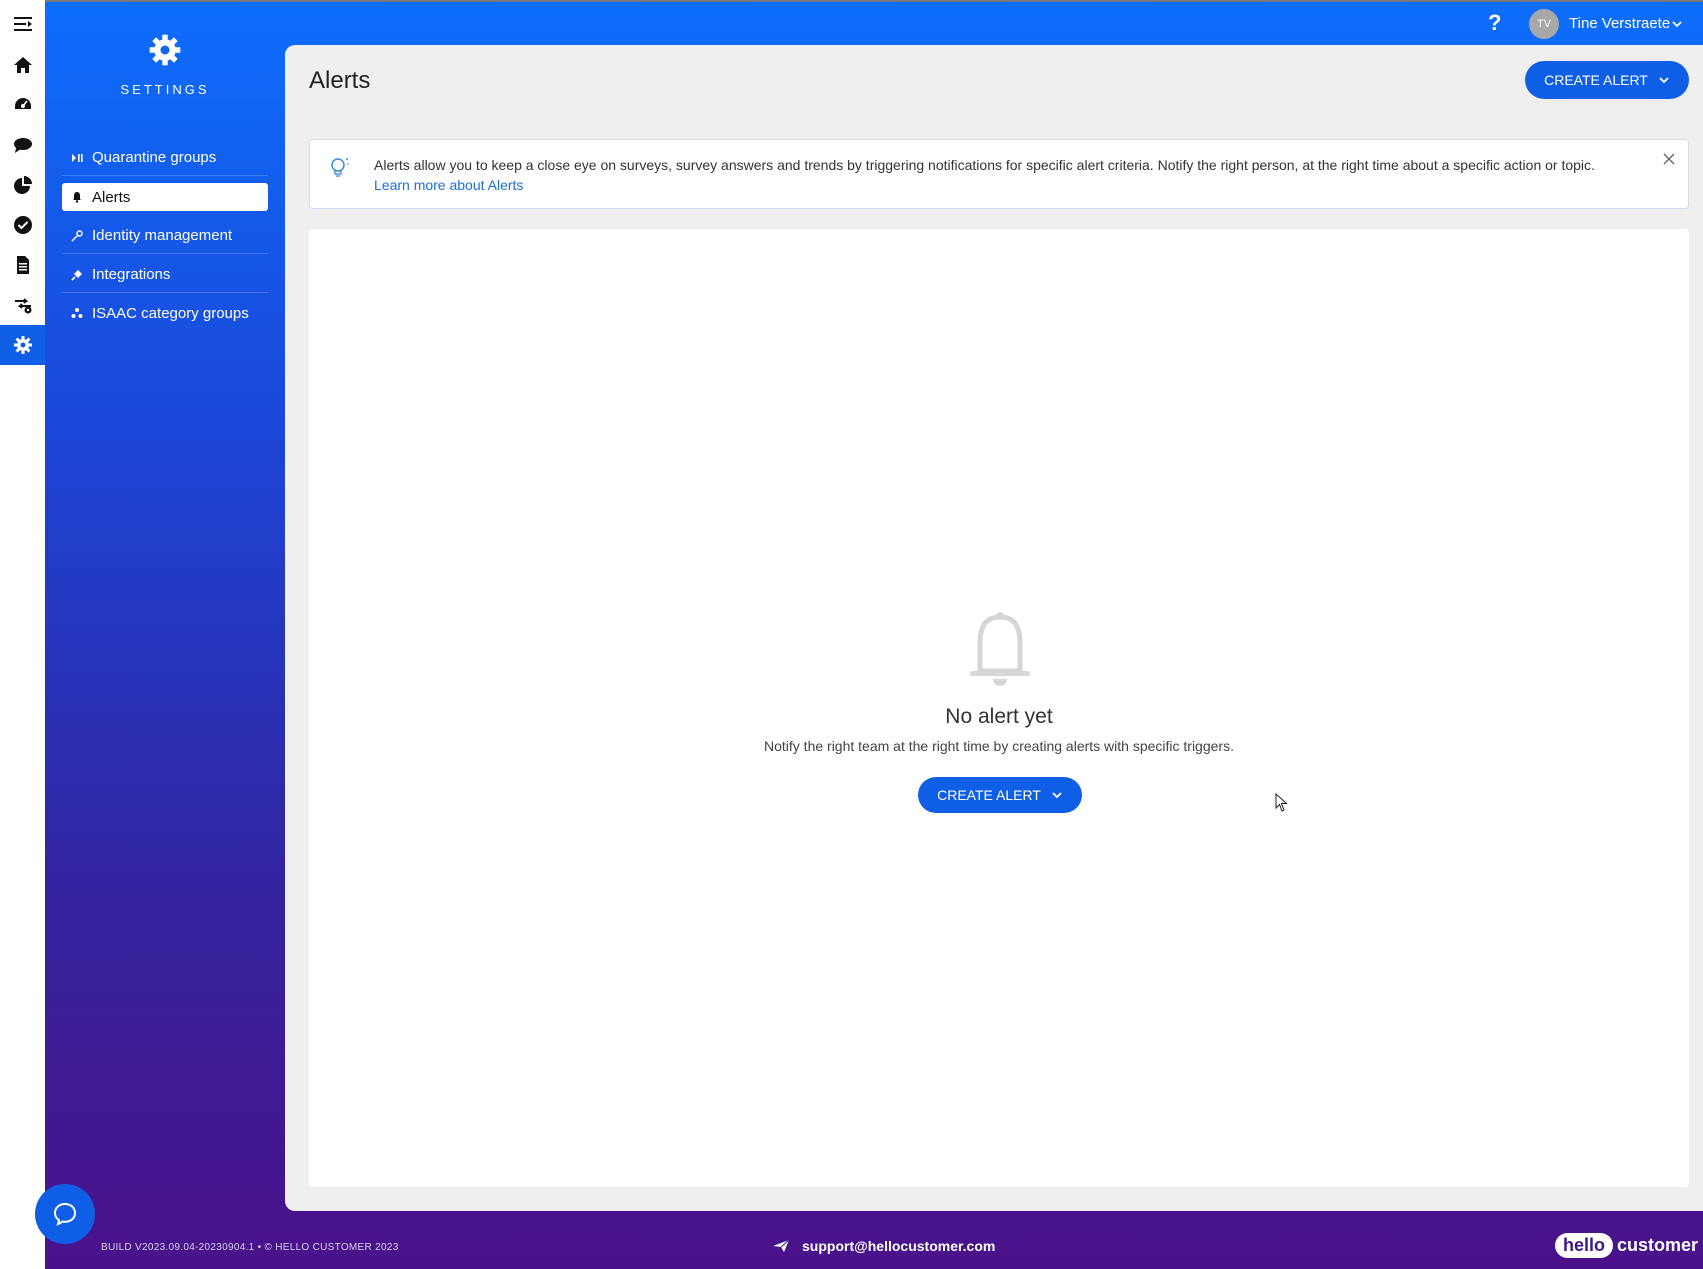  What do you see at coordinates (22, 24) in the screenshot?
I see `menu-toggle-icon` at bounding box center [22, 24].